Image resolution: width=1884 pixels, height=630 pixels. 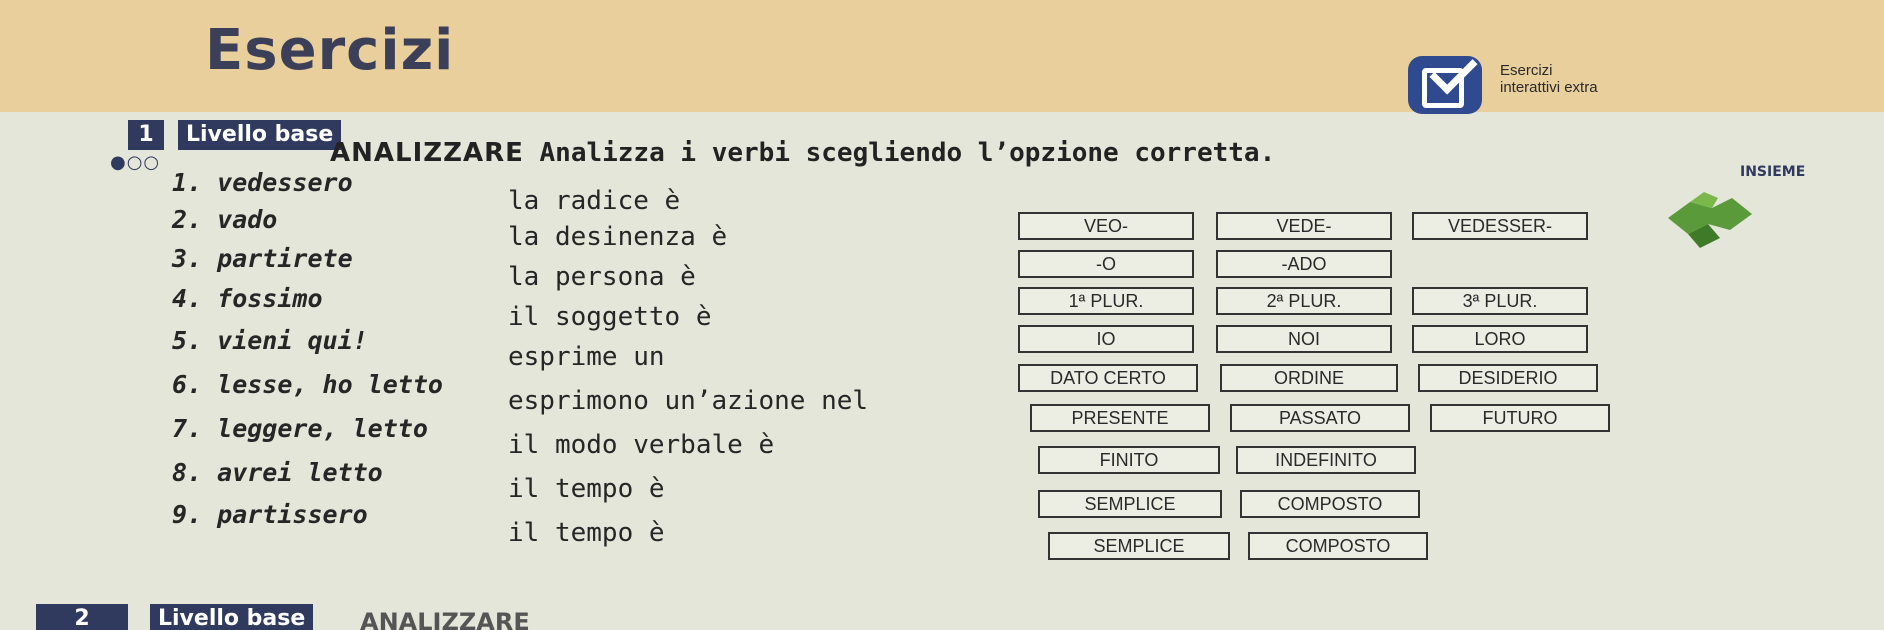 What do you see at coordinates (445, 619) in the screenshot?
I see `next-exercise-instruction: ANALIZZARE` at bounding box center [445, 619].